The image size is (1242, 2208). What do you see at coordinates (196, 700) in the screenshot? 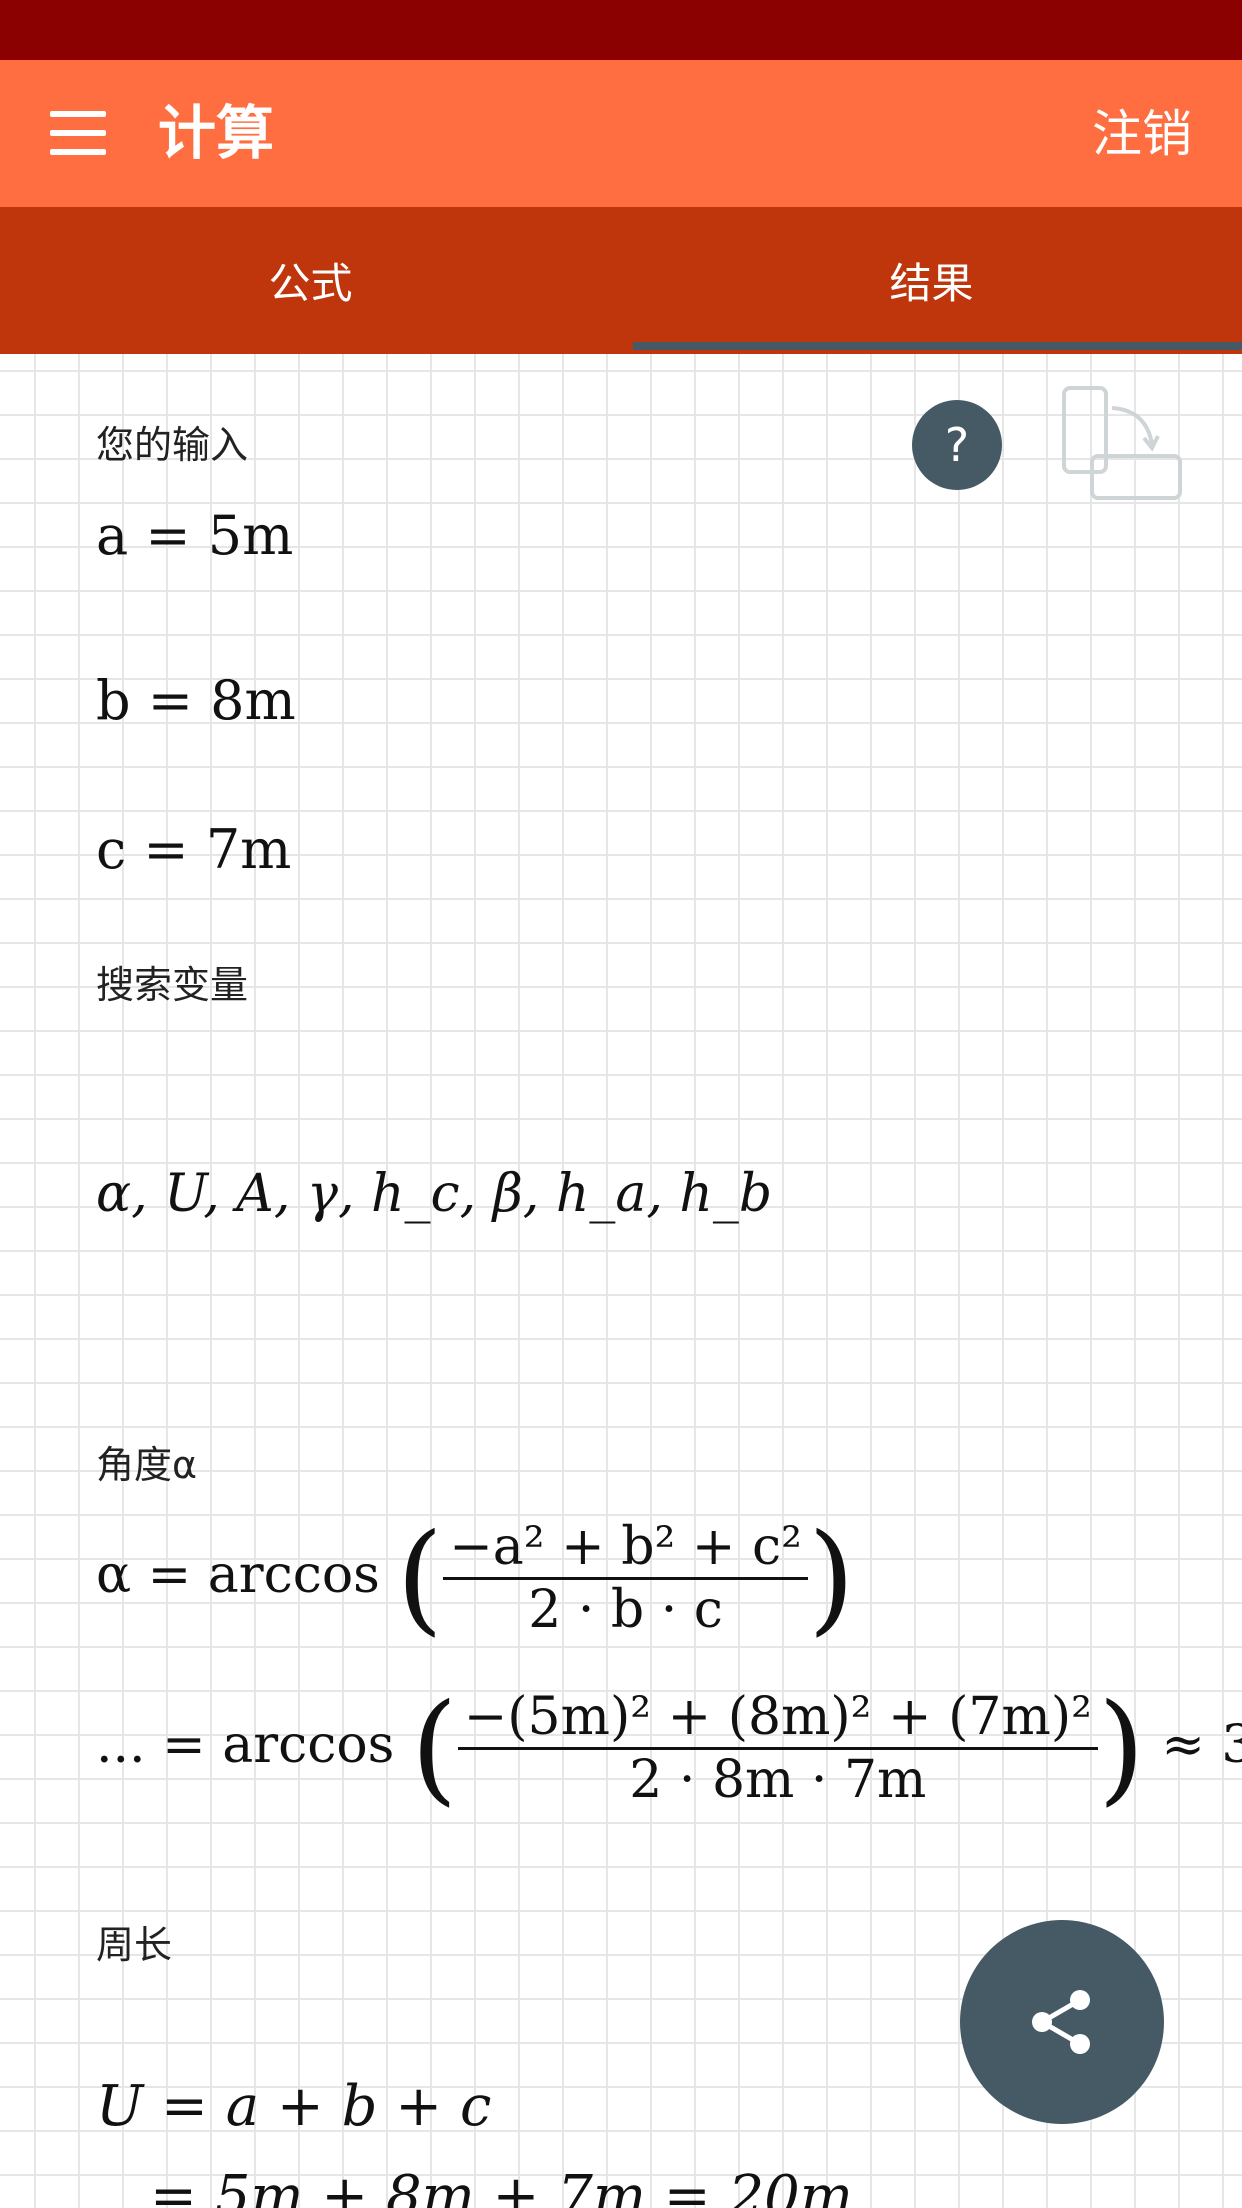
I see `input-b: b = 8m` at bounding box center [196, 700].